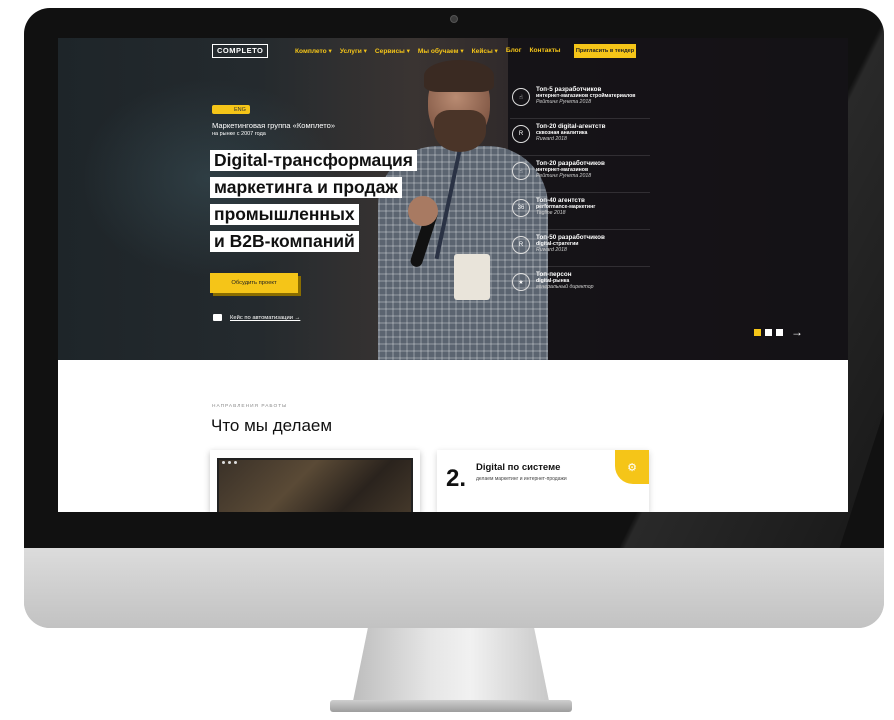 The image size is (894, 720). What do you see at coordinates (240, 51) in the screenshot?
I see `site-logo: COMPLETO` at bounding box center [240, 51].